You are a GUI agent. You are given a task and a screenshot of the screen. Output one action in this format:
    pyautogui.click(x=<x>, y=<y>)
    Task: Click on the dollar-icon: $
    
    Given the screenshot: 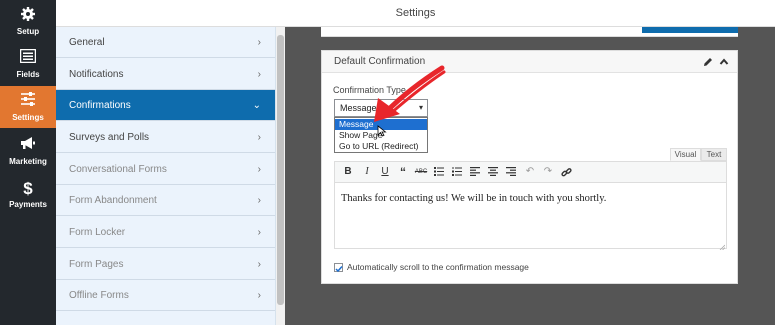 What is the action you would take?
    pyautogui.click(x=28, y=189)
    